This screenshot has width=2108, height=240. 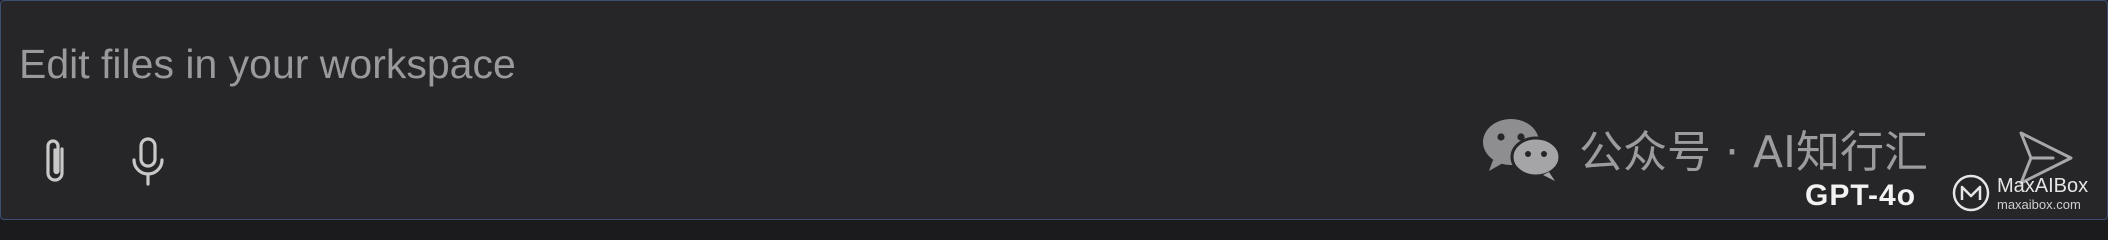 I want to click on attach-button, so click(x=55, y=162).